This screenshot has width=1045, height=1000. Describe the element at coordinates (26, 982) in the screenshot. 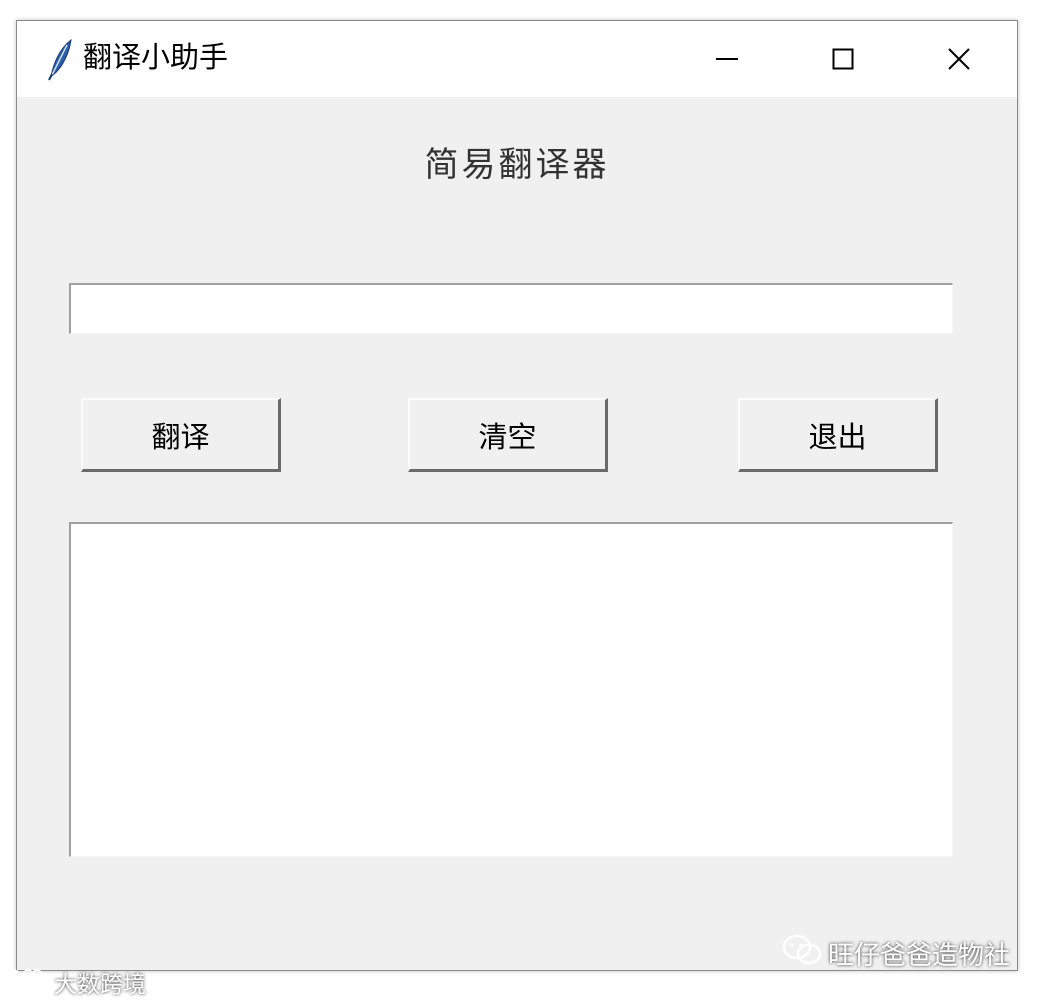

I see `brand-logo-icon` at that location.